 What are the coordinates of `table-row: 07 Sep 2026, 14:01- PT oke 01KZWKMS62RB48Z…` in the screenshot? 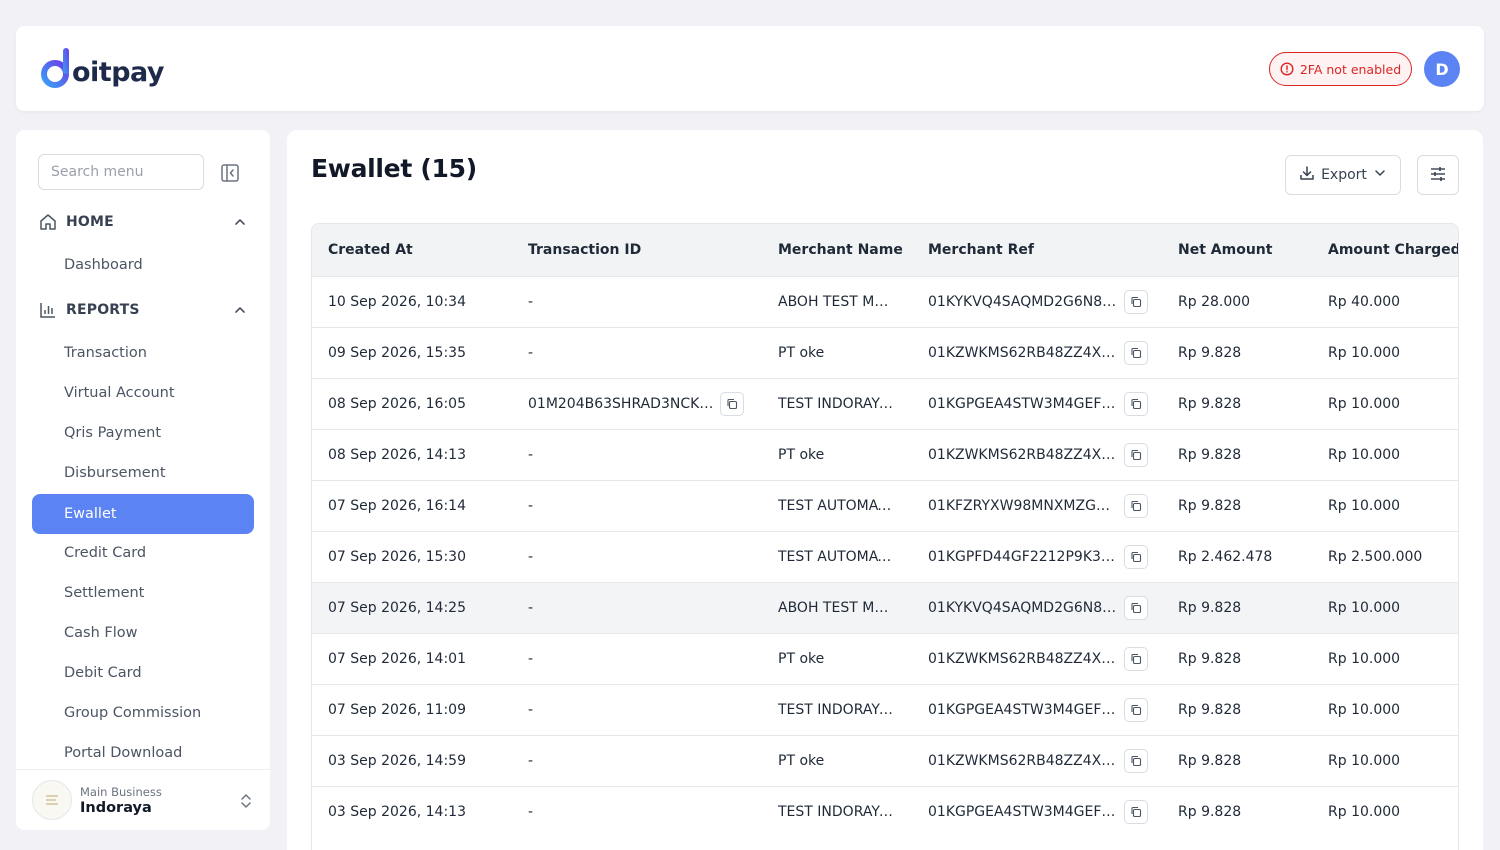 It's located at (885, 658).